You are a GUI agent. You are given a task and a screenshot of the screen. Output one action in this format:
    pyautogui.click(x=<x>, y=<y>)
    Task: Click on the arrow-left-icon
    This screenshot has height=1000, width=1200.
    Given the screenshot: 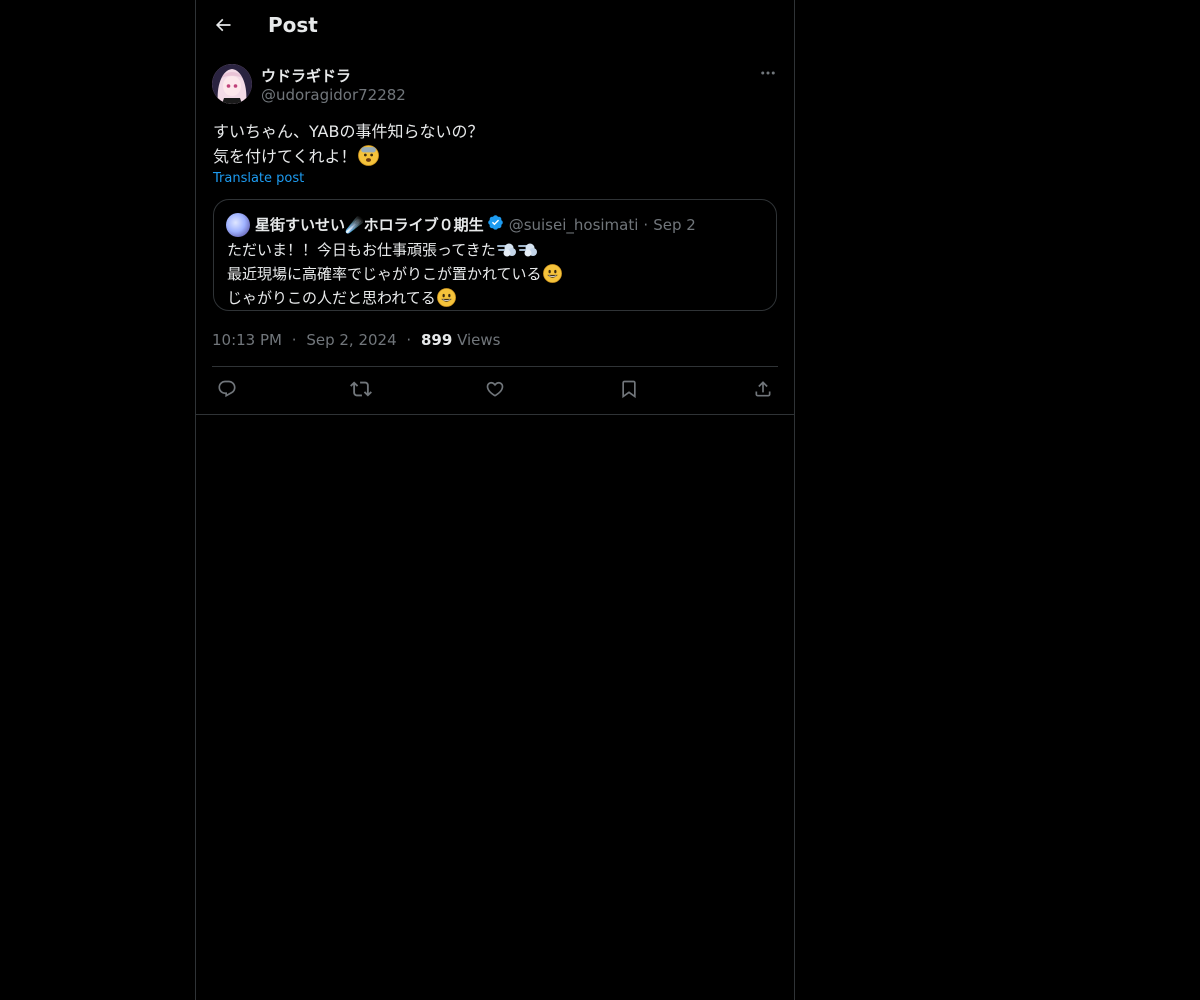 What is the action you would take?
    pyautogui.click(x=223, y=27)
    